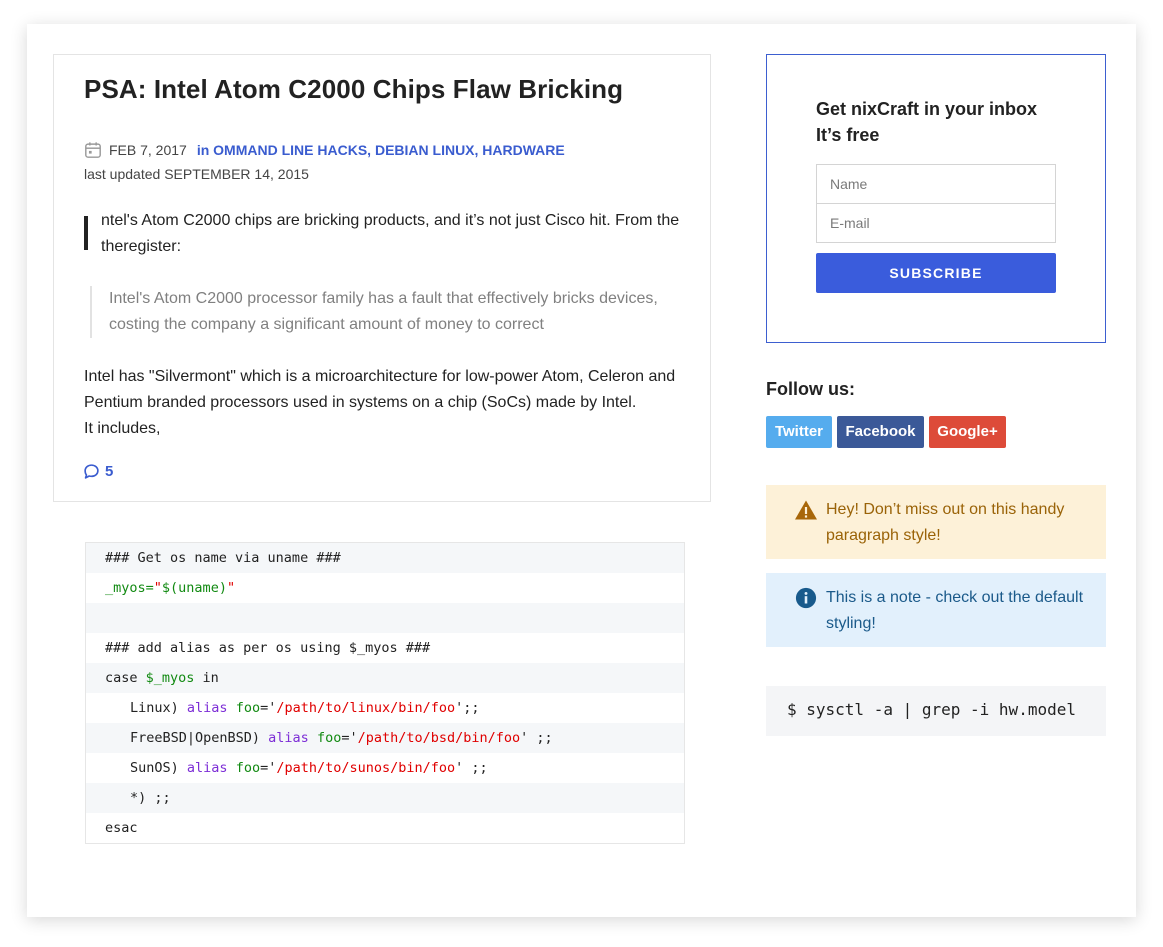  Describe the element at coordinates (206, 678) in the screenshot. I see `code-token: in` at that location.